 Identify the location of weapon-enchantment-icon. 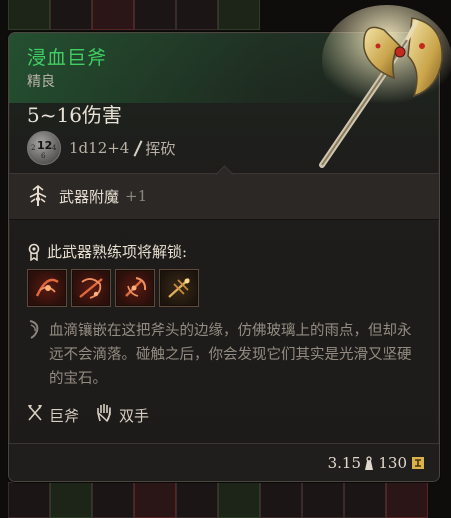
(38, 195).